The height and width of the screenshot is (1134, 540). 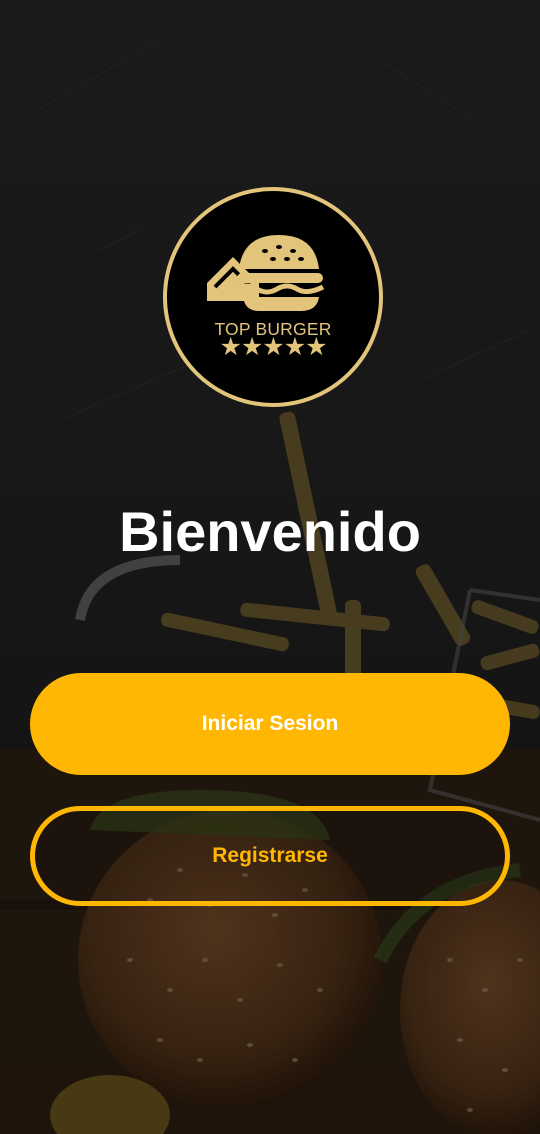 What do you see at coordinates (270, 531) in the screenshot?
I see `welcome-title: Bienvenido` at bounding box center [270, 531].